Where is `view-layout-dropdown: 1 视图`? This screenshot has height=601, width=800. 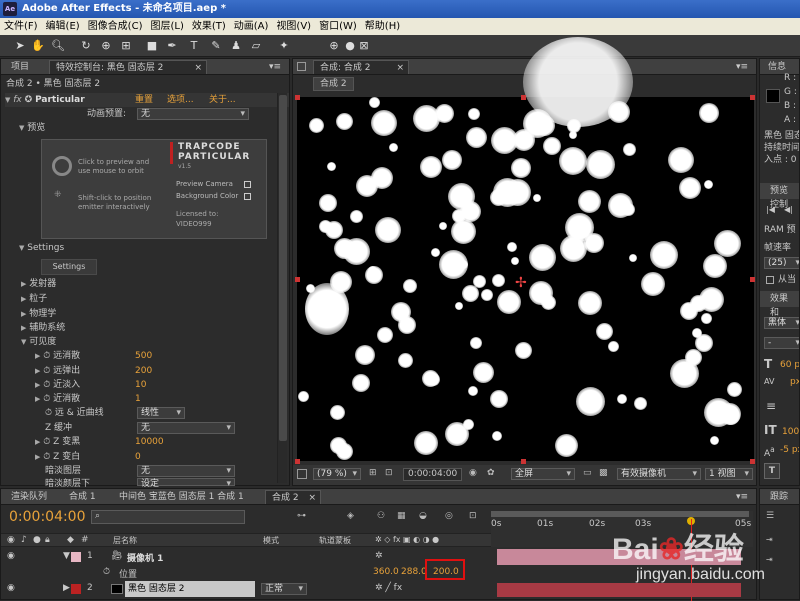
view-layout-dropdown: 1 视图 is located at coordinates (729, 474).